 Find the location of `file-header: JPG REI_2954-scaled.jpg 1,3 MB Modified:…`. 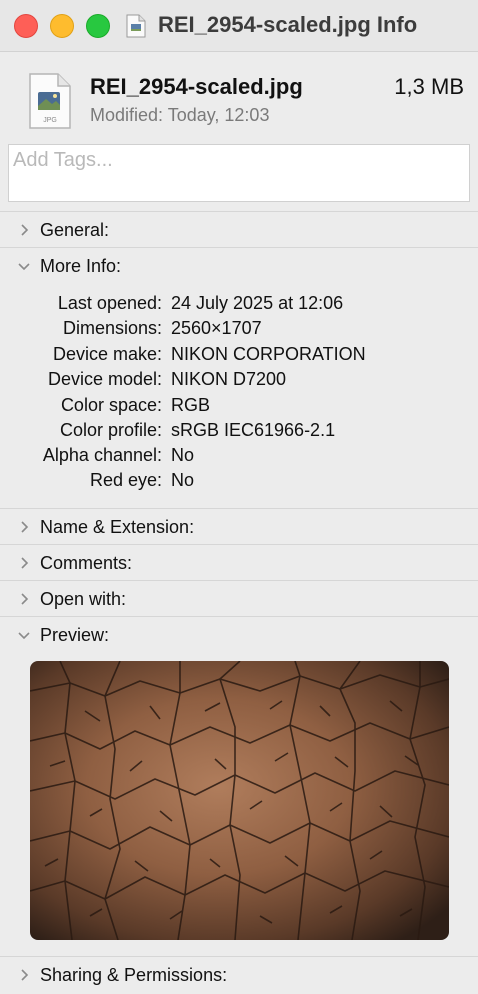

file-header: JPG REI_2954-scaled.jpg 1,3 MB Modified:… is located at coordinates (239, 97).